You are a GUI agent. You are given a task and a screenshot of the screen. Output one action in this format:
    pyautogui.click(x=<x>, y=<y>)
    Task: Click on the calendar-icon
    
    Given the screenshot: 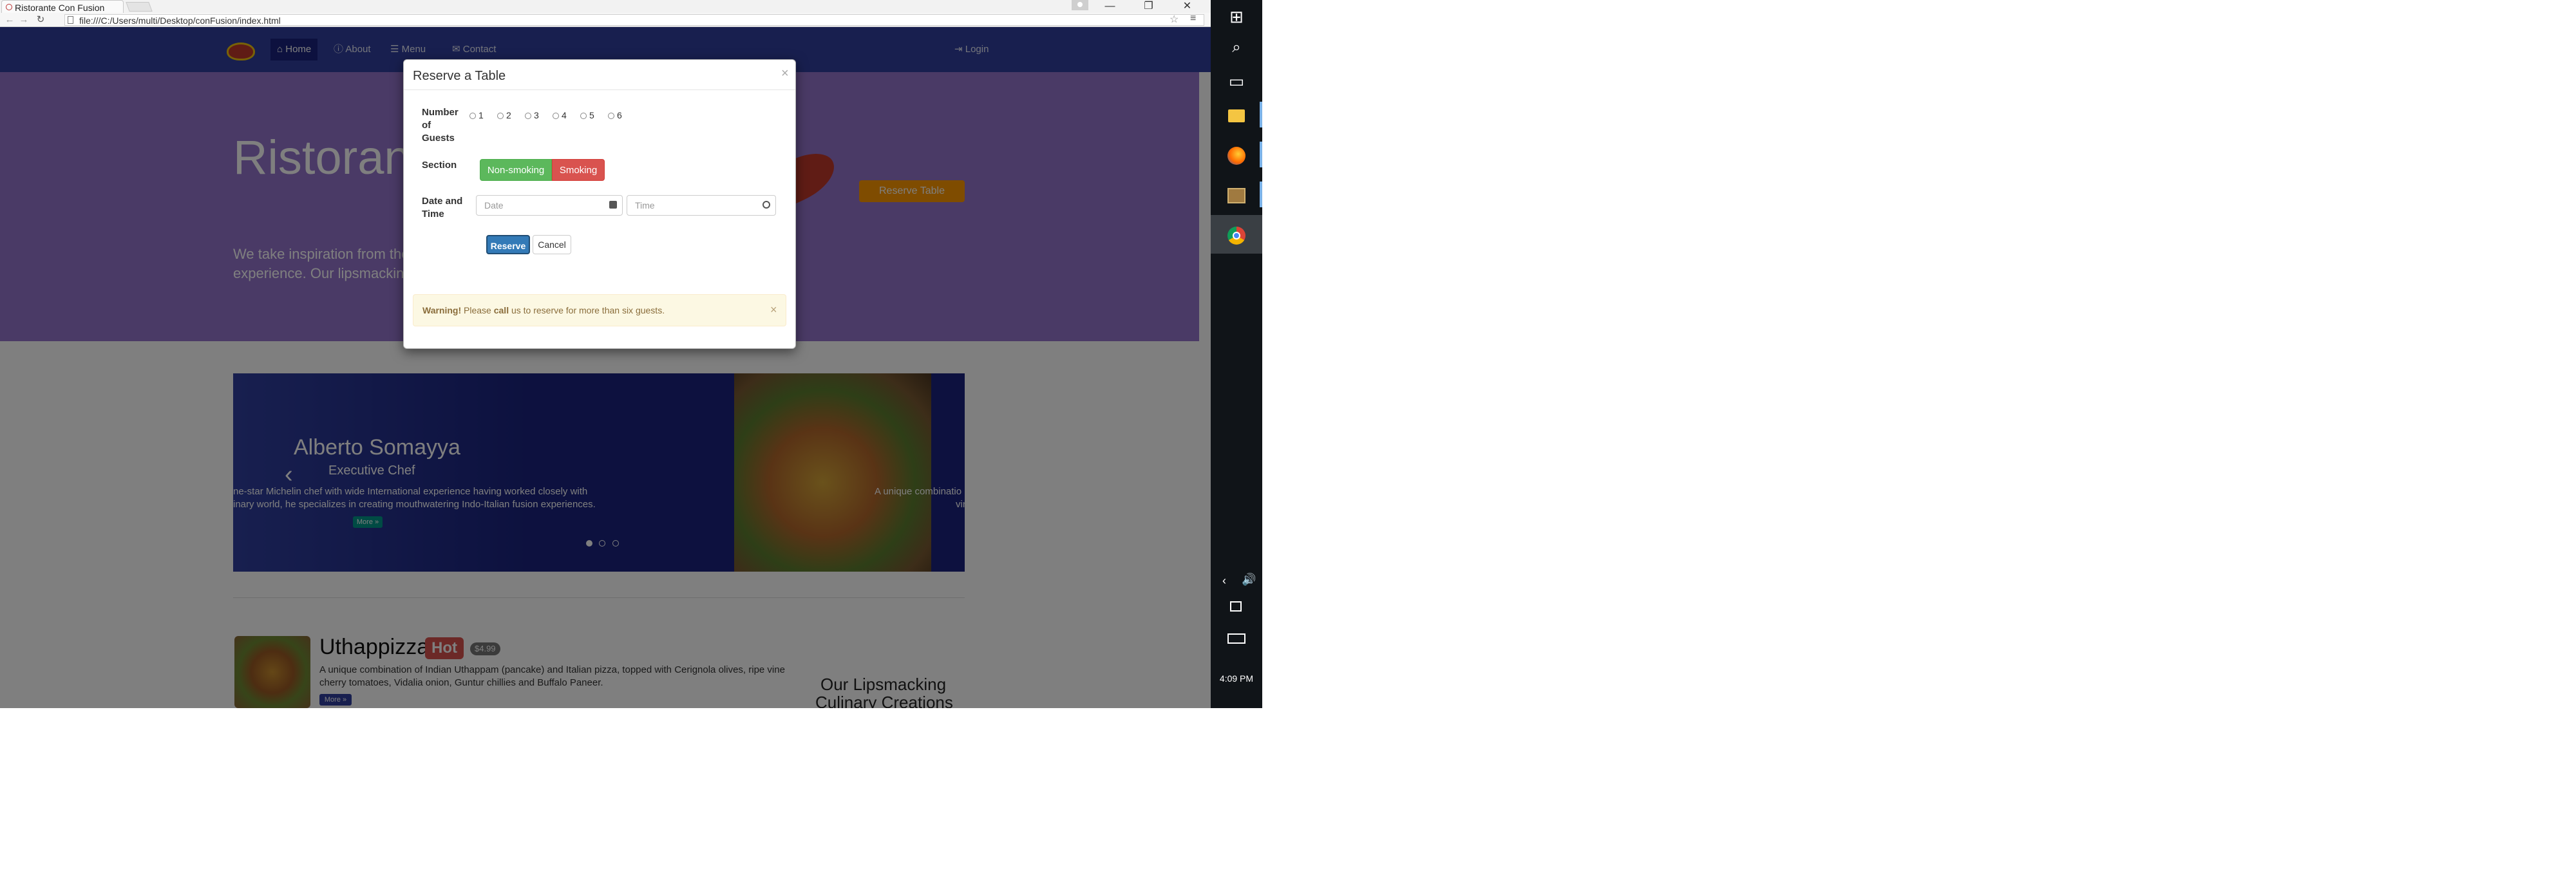 What is the action you would take?
    pyautogui.click(x=613, y=205)
    